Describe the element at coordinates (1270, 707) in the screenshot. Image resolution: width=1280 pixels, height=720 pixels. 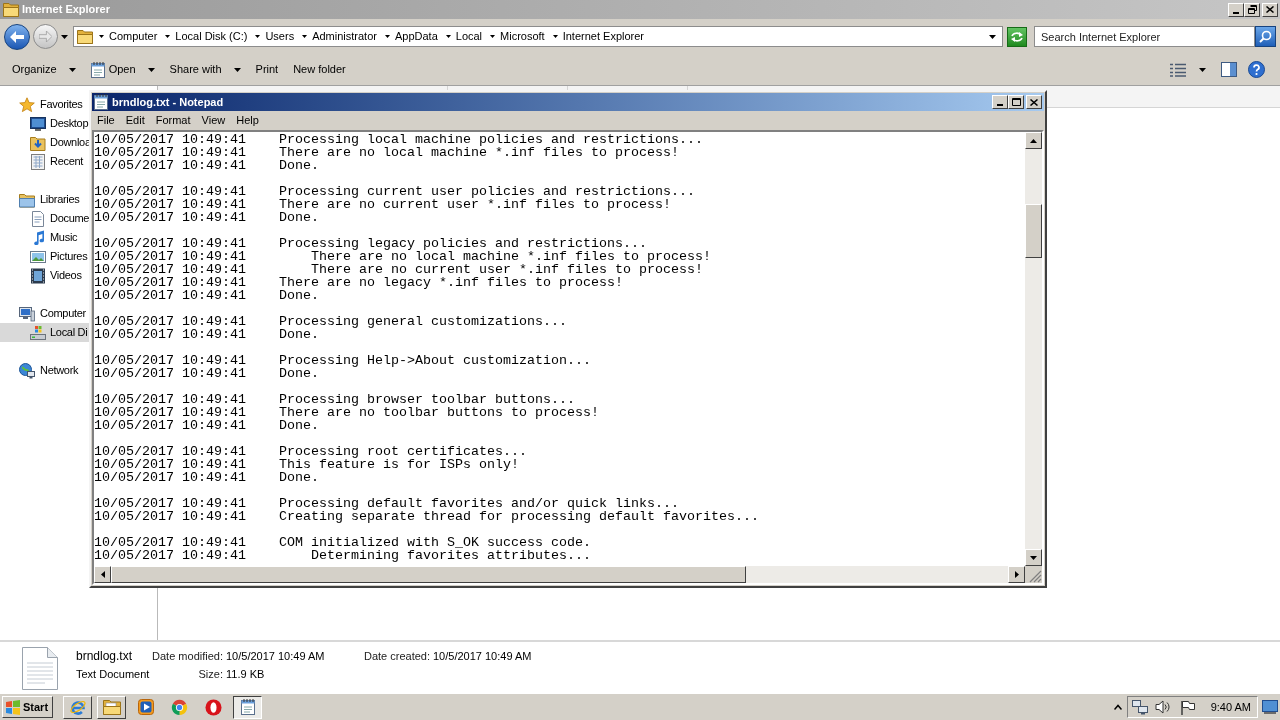
I see `show-desktop-icon` at that location.